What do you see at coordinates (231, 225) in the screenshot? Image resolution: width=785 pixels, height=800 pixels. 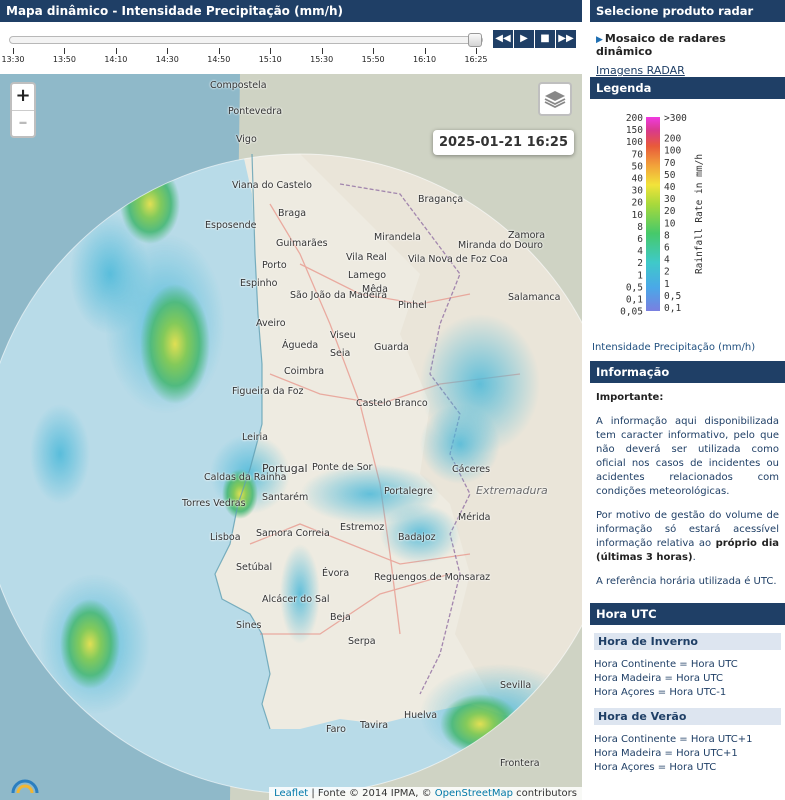 I see `map-label-esposende: Esposende` at bounding box center [231, 225].